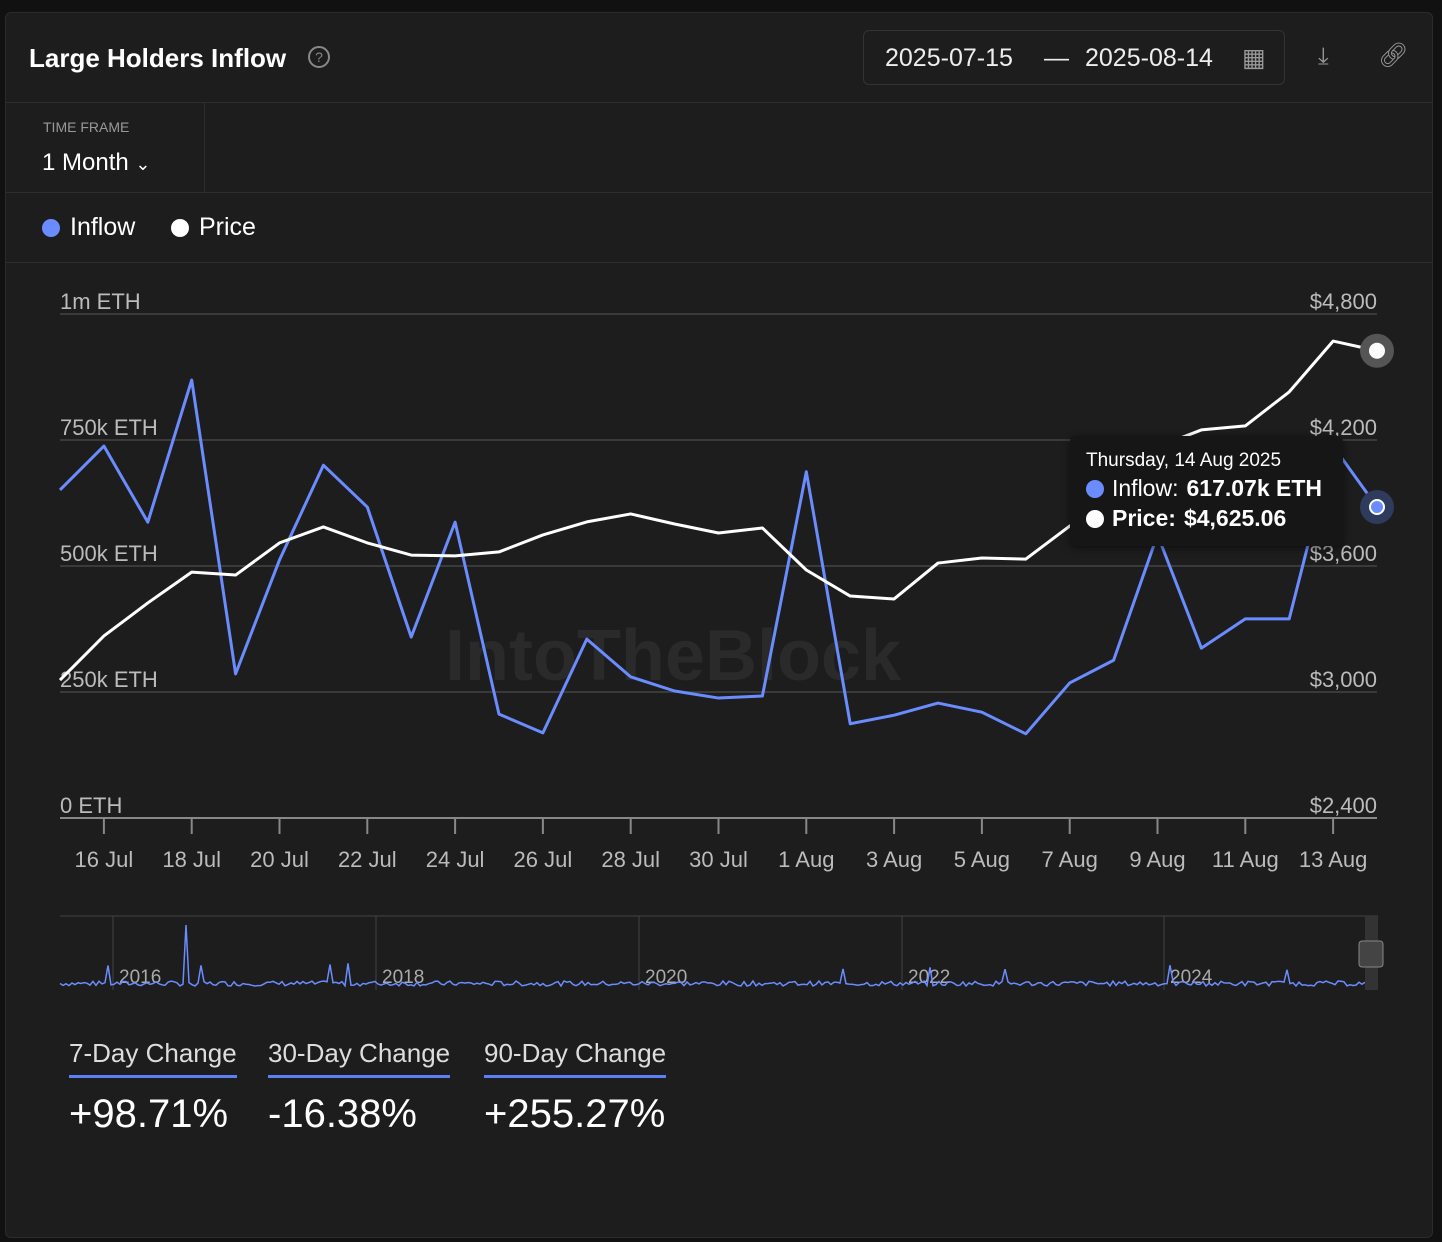 The image size is (1442, 1242). What do you see at coordinates (153, 1058) in the screenshot?
I see `stat-label: 7-Day Change` at bounding box center [153, 1058].